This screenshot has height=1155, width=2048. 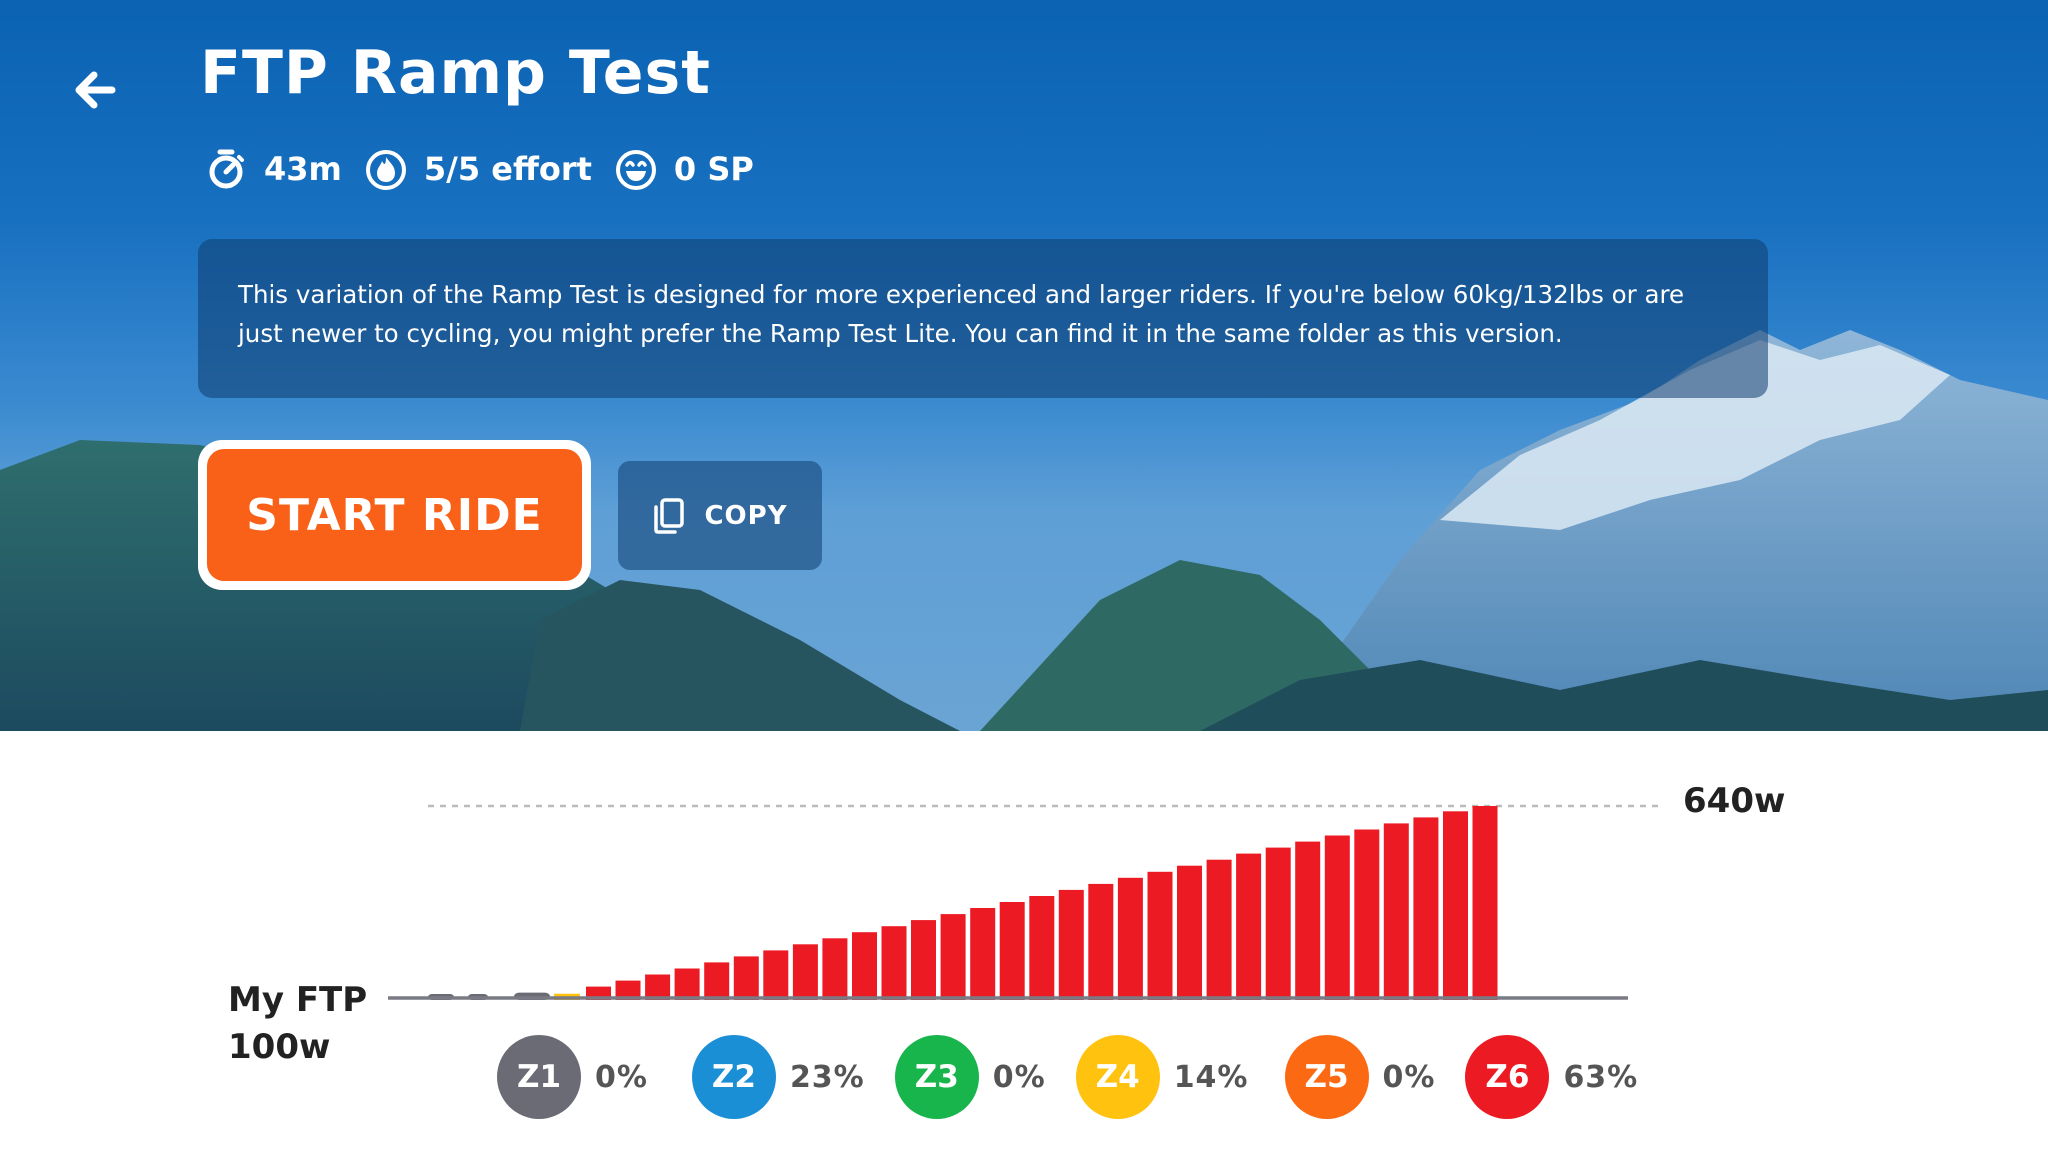 I want to click on start-ride-button: START RIDE, so click(x=394, y=515).